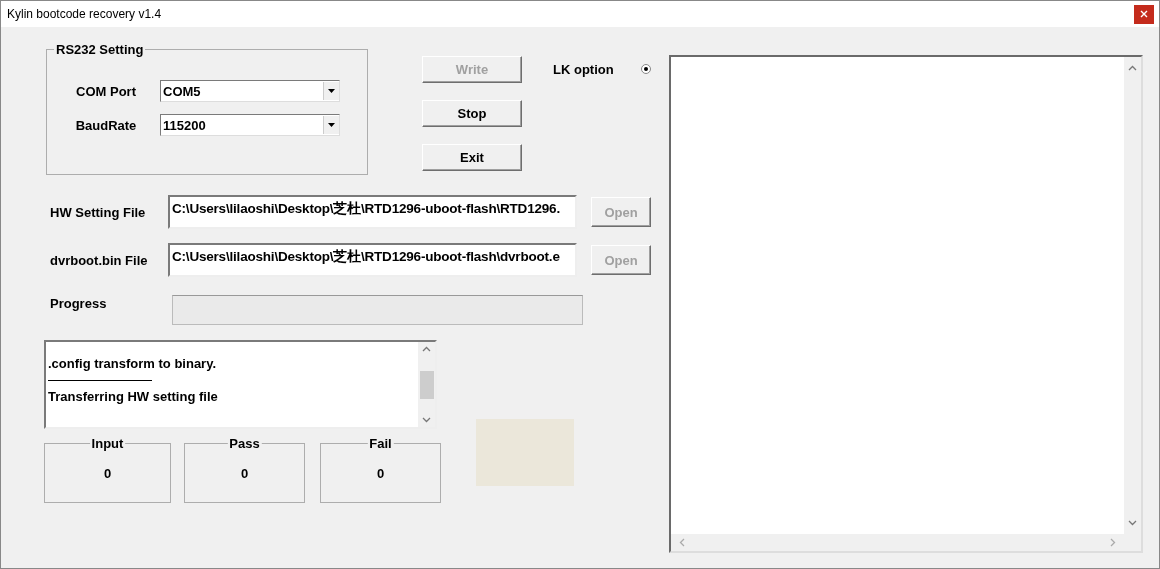 The width and height of the screenshot is (1160, 569). I want to click on option-label: LK option, so click(583, 69).